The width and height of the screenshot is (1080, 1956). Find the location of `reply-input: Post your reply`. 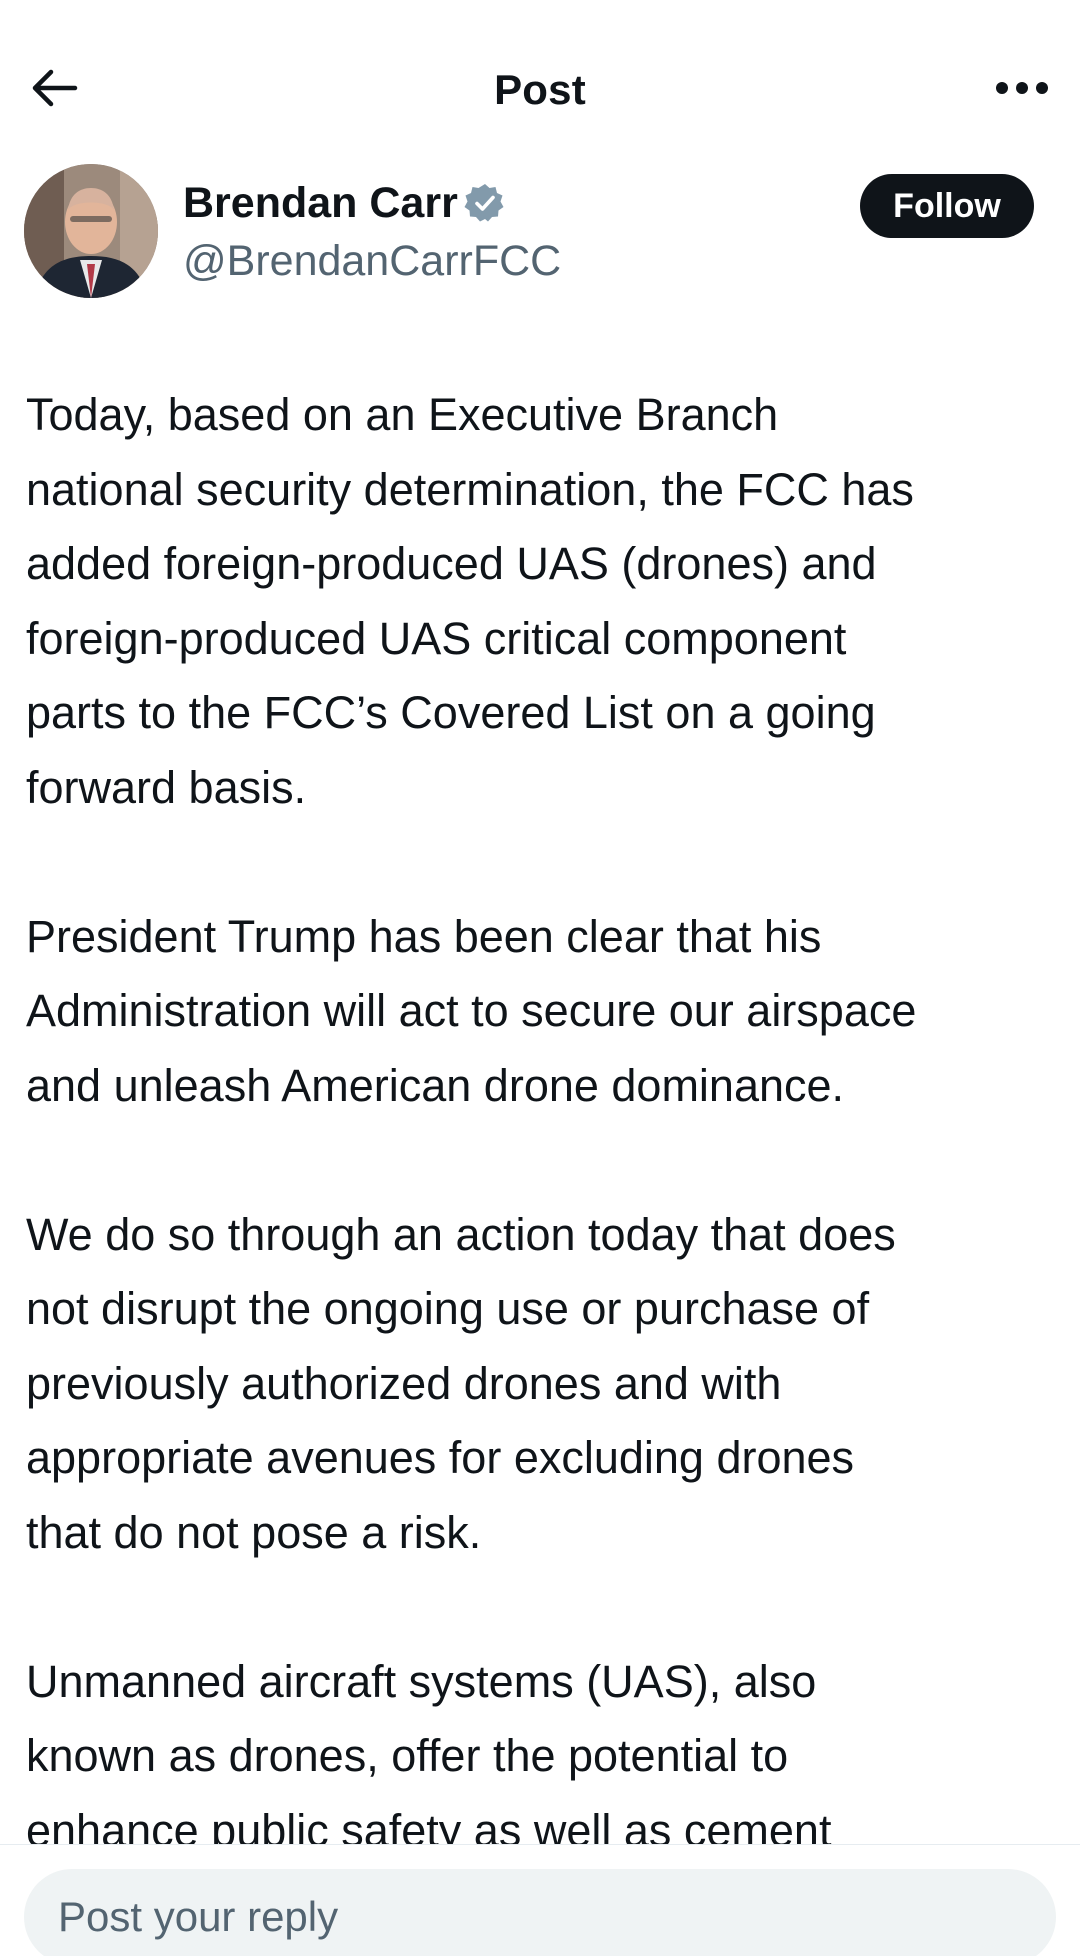

reply-input: Post your reply is located at coordinates (540, 1912).